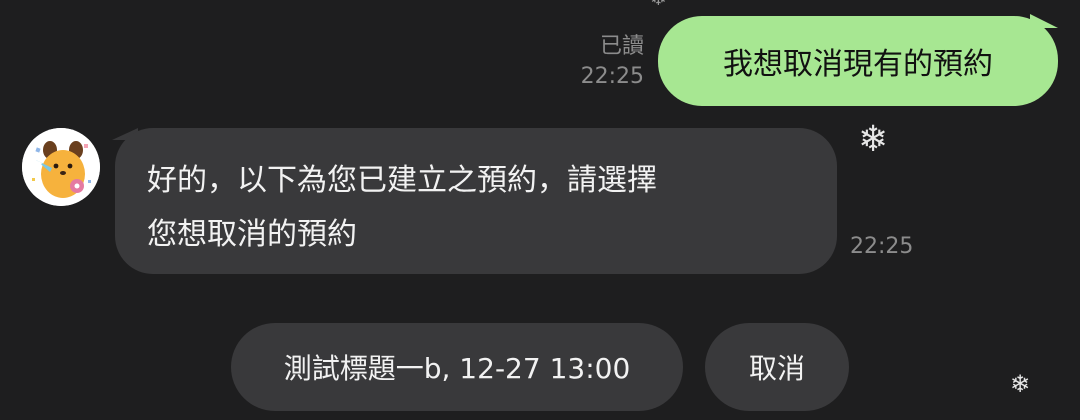 Image resolution: width=1080 pixels, height=420 pixels. I want to click on incoming-message-line: 好的，以下為您已建立之預約，請選擇, so click(402, 180).